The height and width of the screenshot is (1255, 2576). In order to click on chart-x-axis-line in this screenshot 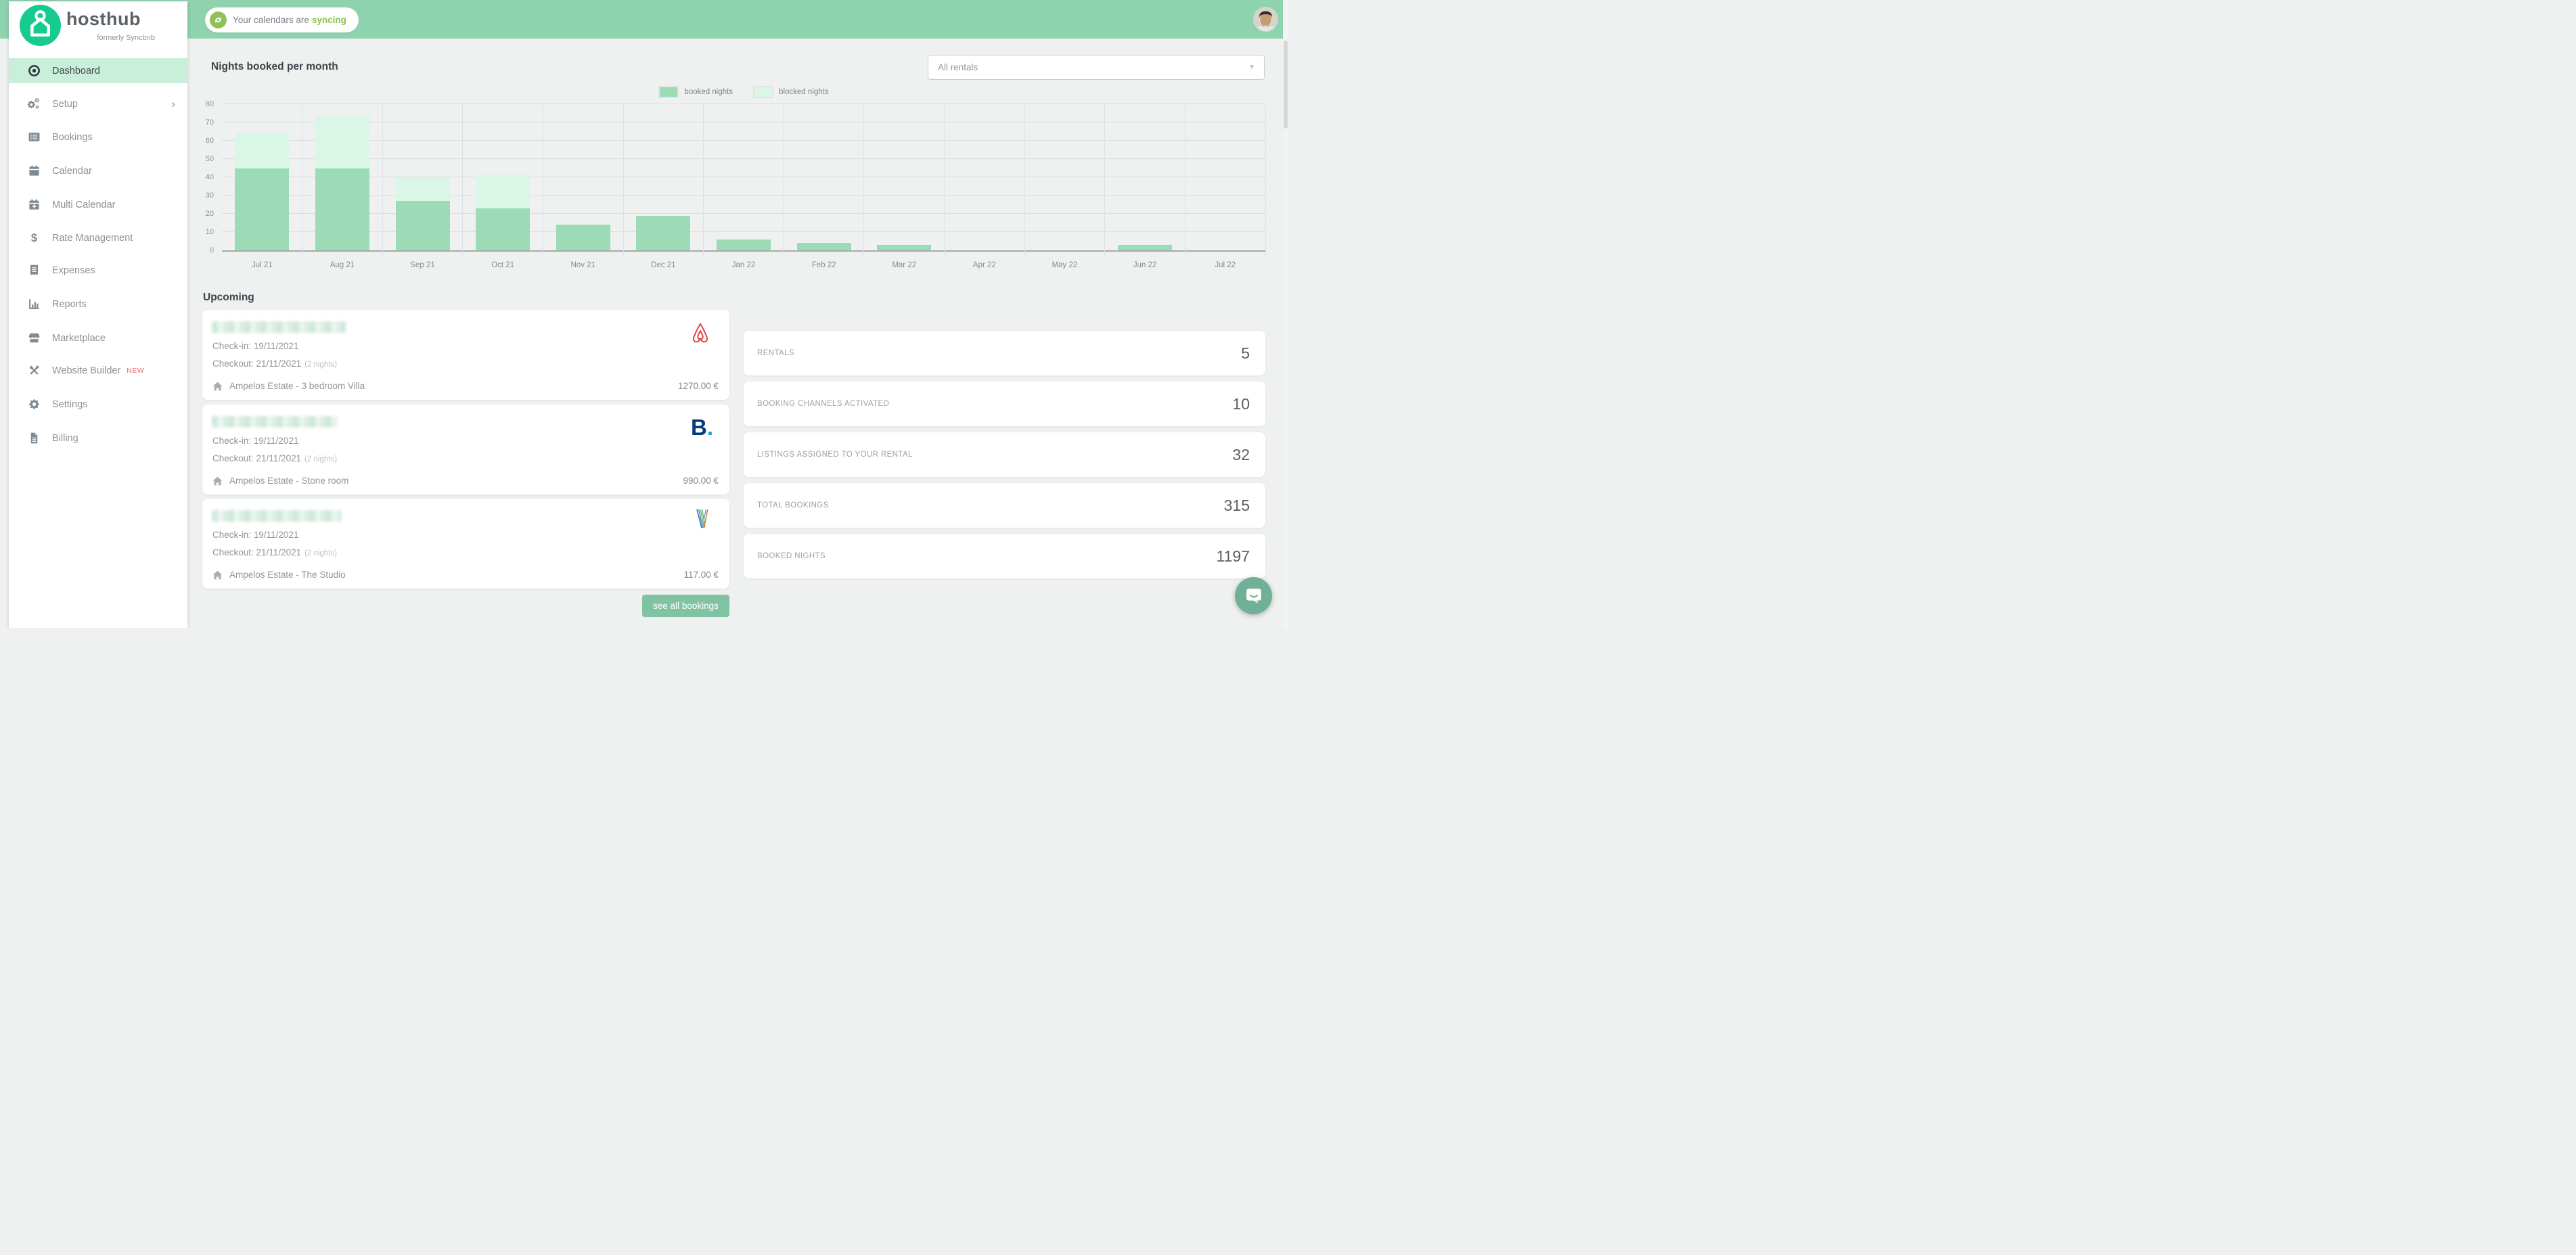, I will do `click(743, 251)`.